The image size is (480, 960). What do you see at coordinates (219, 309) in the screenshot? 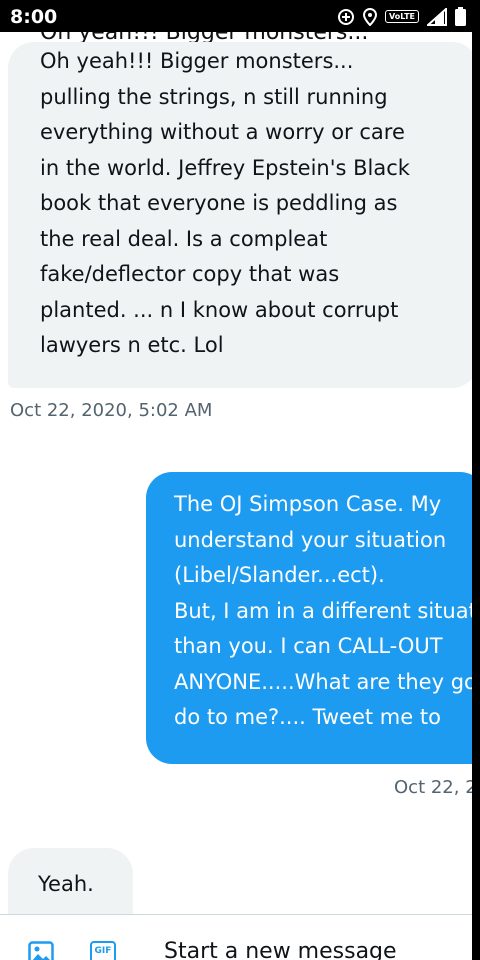
I see `message-line: planted. ... n I know about corrupt` at bounding box center [219, 309].